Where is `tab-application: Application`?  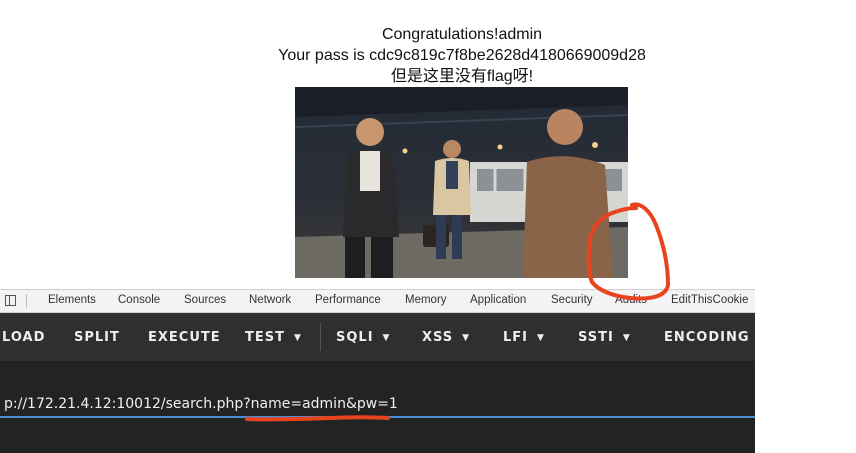 tab-application: Application is located at coordinates (498, 300).